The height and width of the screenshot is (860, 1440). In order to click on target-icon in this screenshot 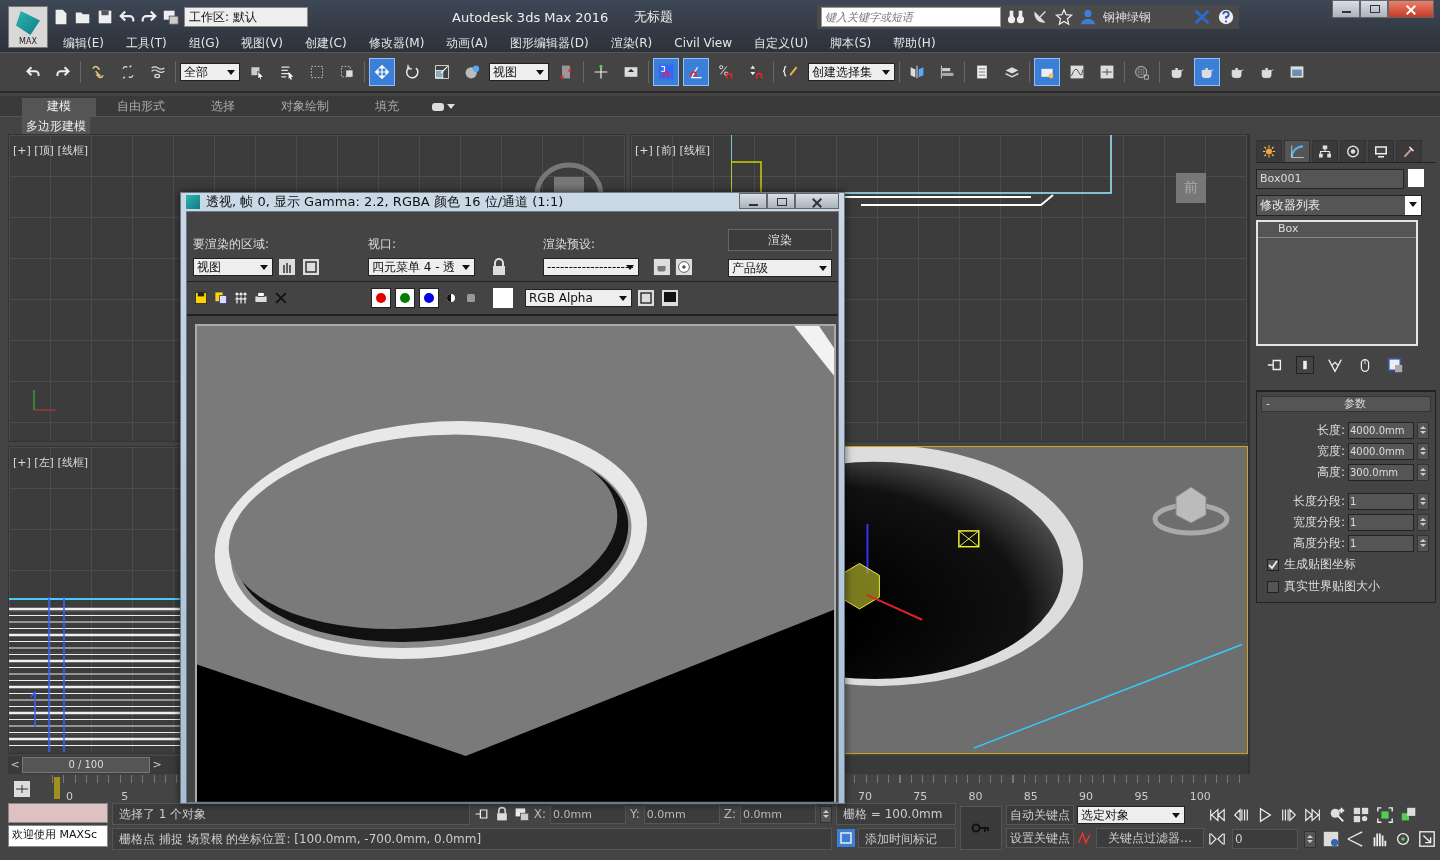, I will do `click(1353, 150)`.